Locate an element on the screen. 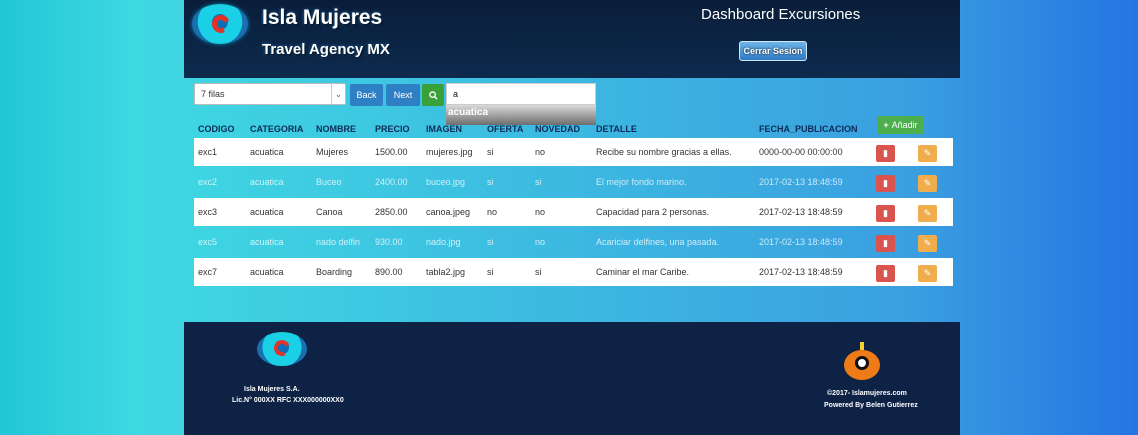 Image resolution: width=1138 pixels, height=435 pixels. cell-fecha: 0000-00-00 00:00:00 is located at coordinates (801, 152).